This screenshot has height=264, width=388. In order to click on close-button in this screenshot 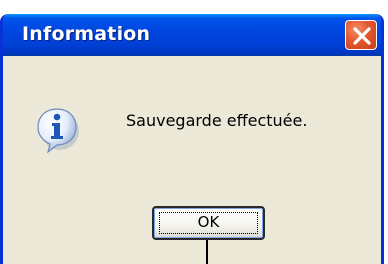, I will do `click(361, 35)`.